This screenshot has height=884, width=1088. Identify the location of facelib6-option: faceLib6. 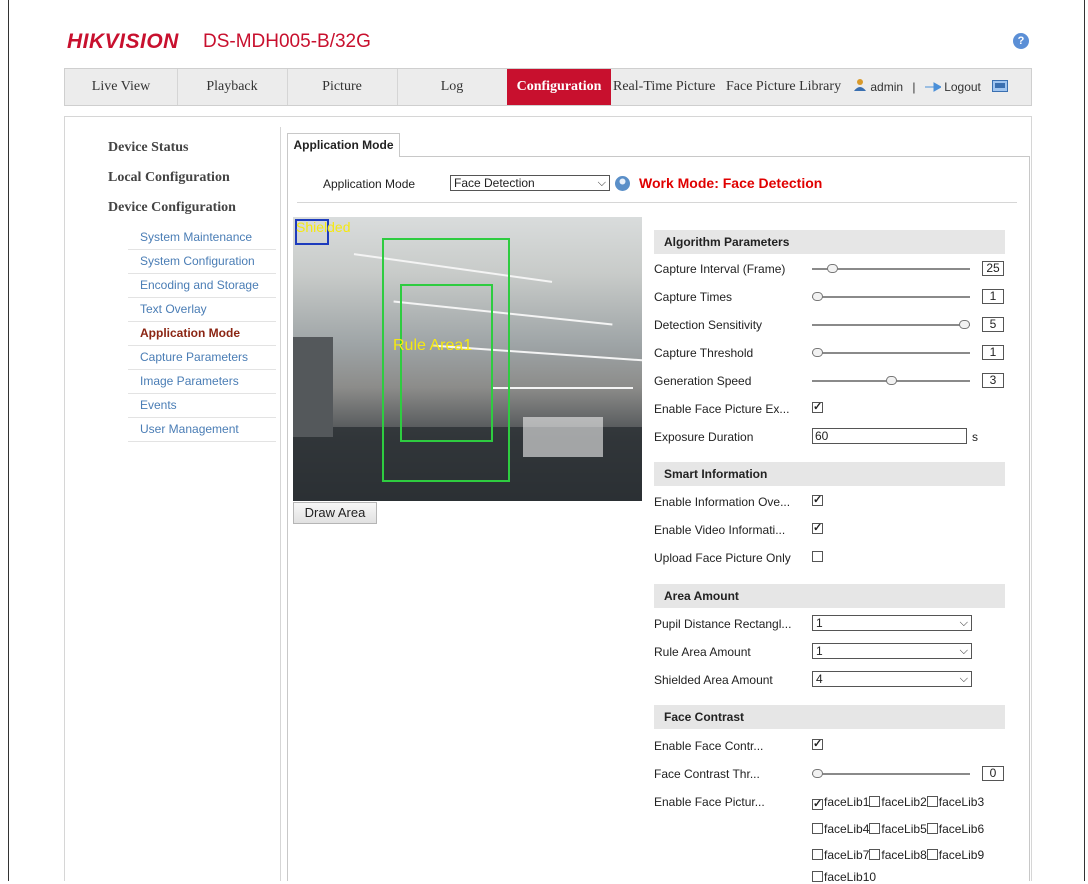
(955, 829).